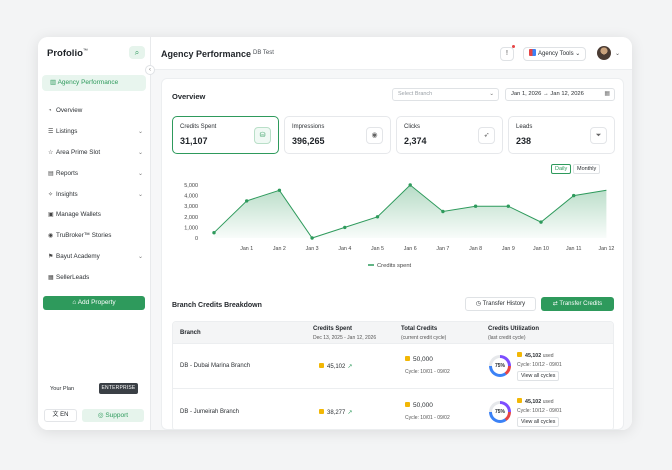 This screenshot has height=470, width=672. Describe the element at coordinates (95, 153) in the screenshot. I see `sidebar-item-area-prime-slot: ☆ Area Prime Slot ⌄` at that location.